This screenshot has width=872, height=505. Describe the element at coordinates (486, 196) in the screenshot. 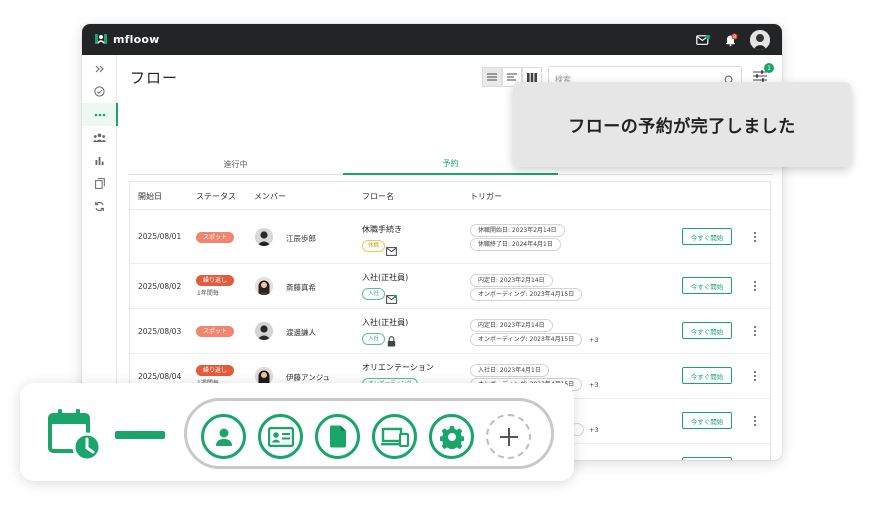

I see `col-trigger: トリガー` at that location.